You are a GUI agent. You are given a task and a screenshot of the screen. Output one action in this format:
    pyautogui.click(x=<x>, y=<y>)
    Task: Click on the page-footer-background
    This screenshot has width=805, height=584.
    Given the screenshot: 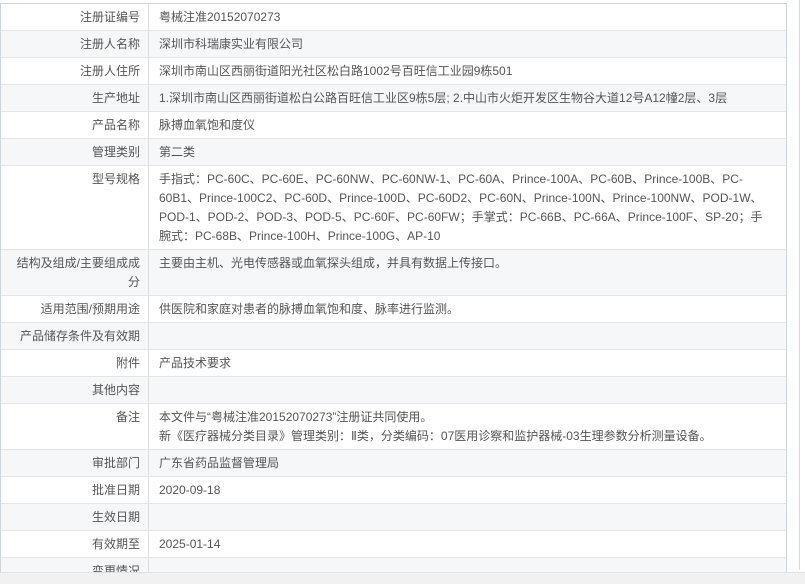 What is the action you would take?
    pyautogui.click(x=402, y=578)
    